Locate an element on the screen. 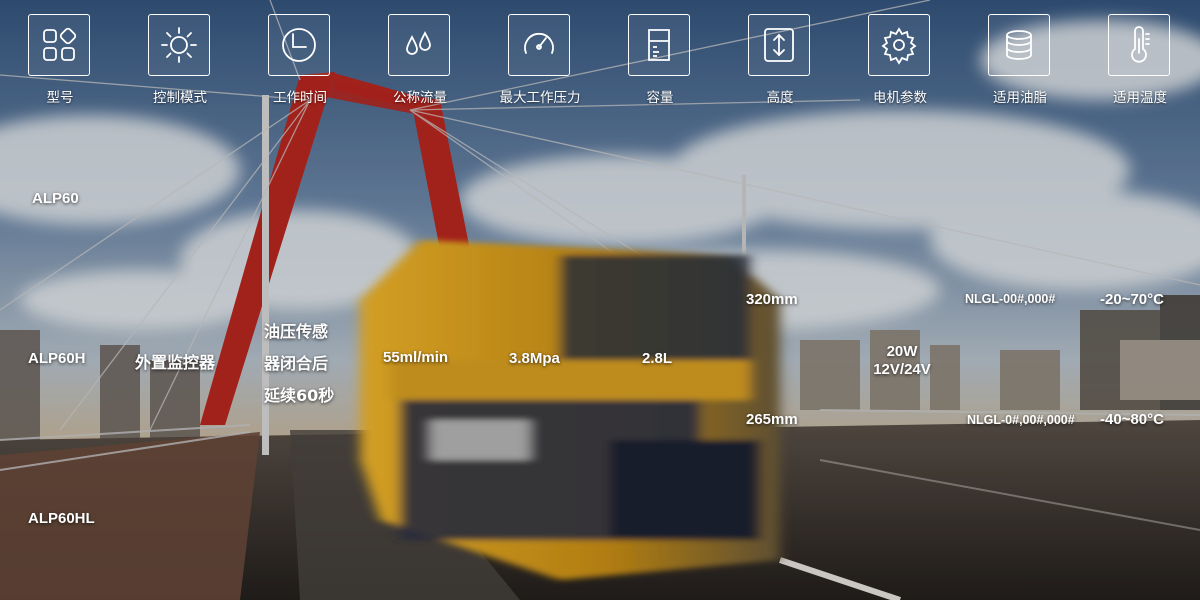 The image size is (1200, 600). temperature-value-2: -40~80°C is located at coordinates (1132, 419).